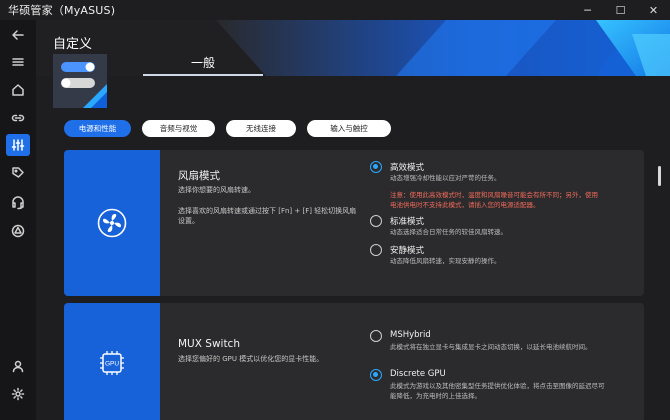  Describe the element at coordinates (80, 81) in the screenshot. I see `customize-toggle-icon` at that location.